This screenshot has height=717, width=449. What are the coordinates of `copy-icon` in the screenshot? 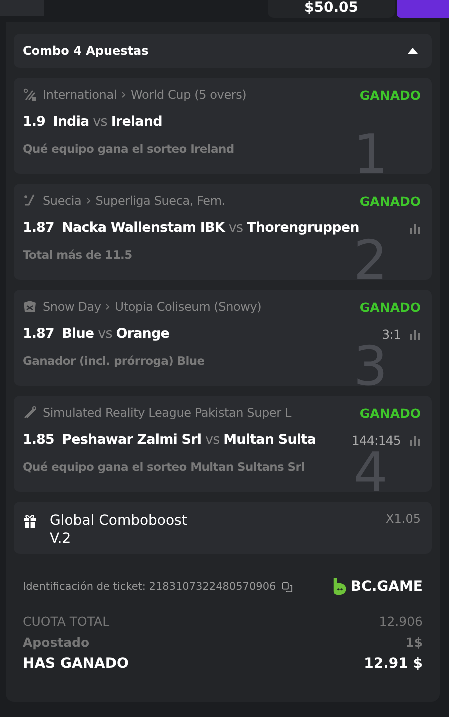 It's located at (288, 587).